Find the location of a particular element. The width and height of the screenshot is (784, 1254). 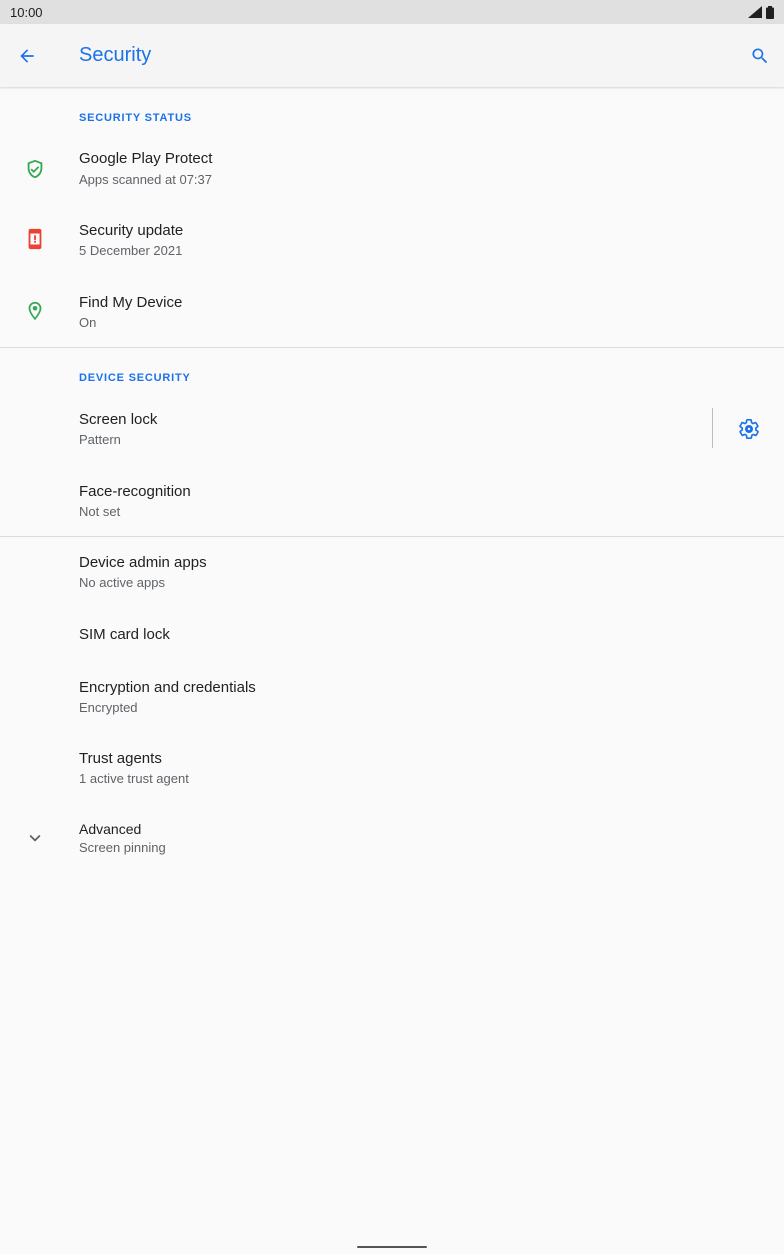

list-item-subtitle: Apps scanned at 07:37 is located at coordinates (145, 179).